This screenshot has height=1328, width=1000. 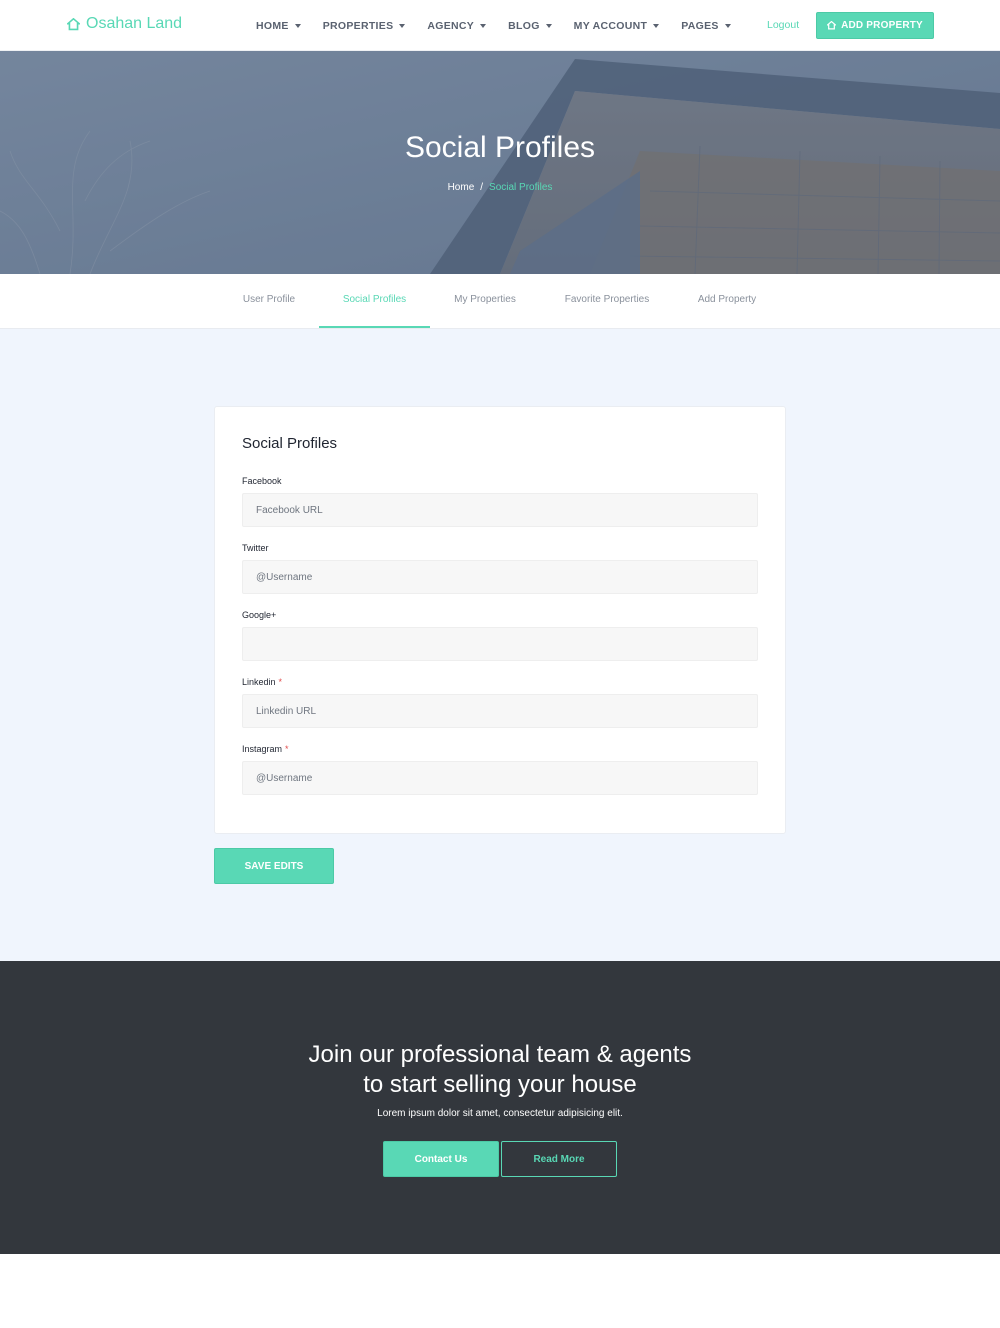 I want to click on breadcrumb-home: Home, so click(x=461, y=187).